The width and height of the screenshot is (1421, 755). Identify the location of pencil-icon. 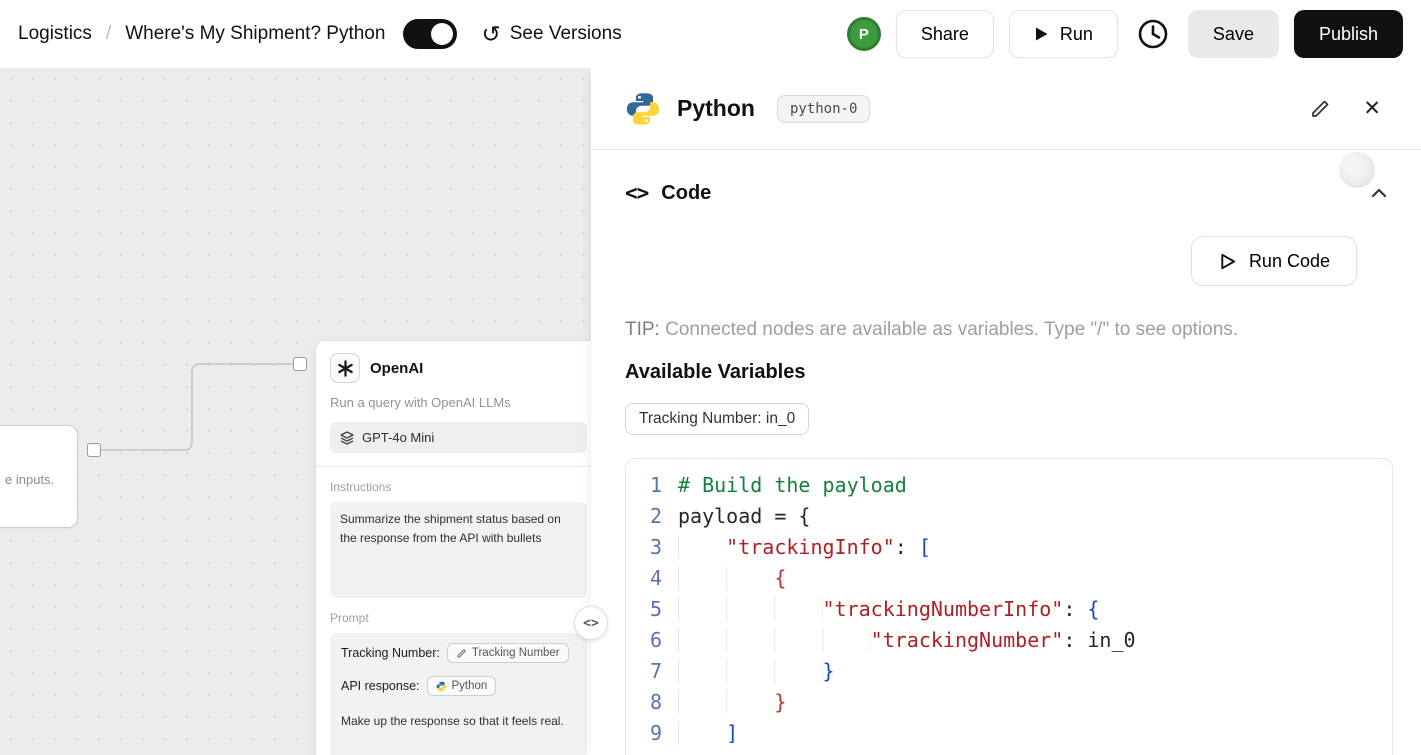
(461, 652).